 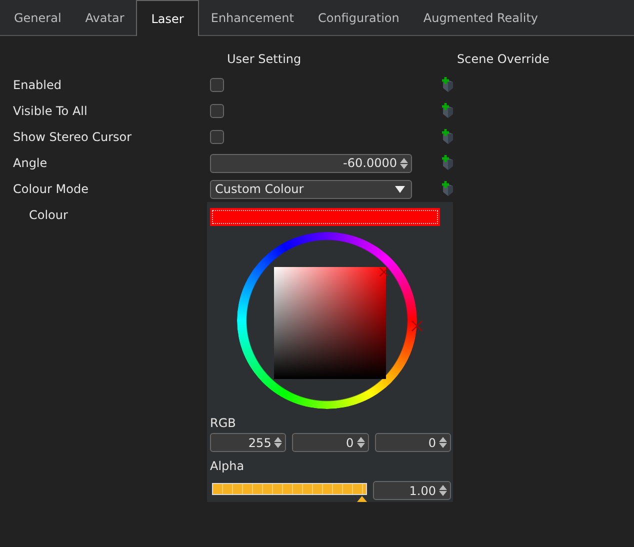 I want to click on tab: Avatar, so click(x=104, y=18).